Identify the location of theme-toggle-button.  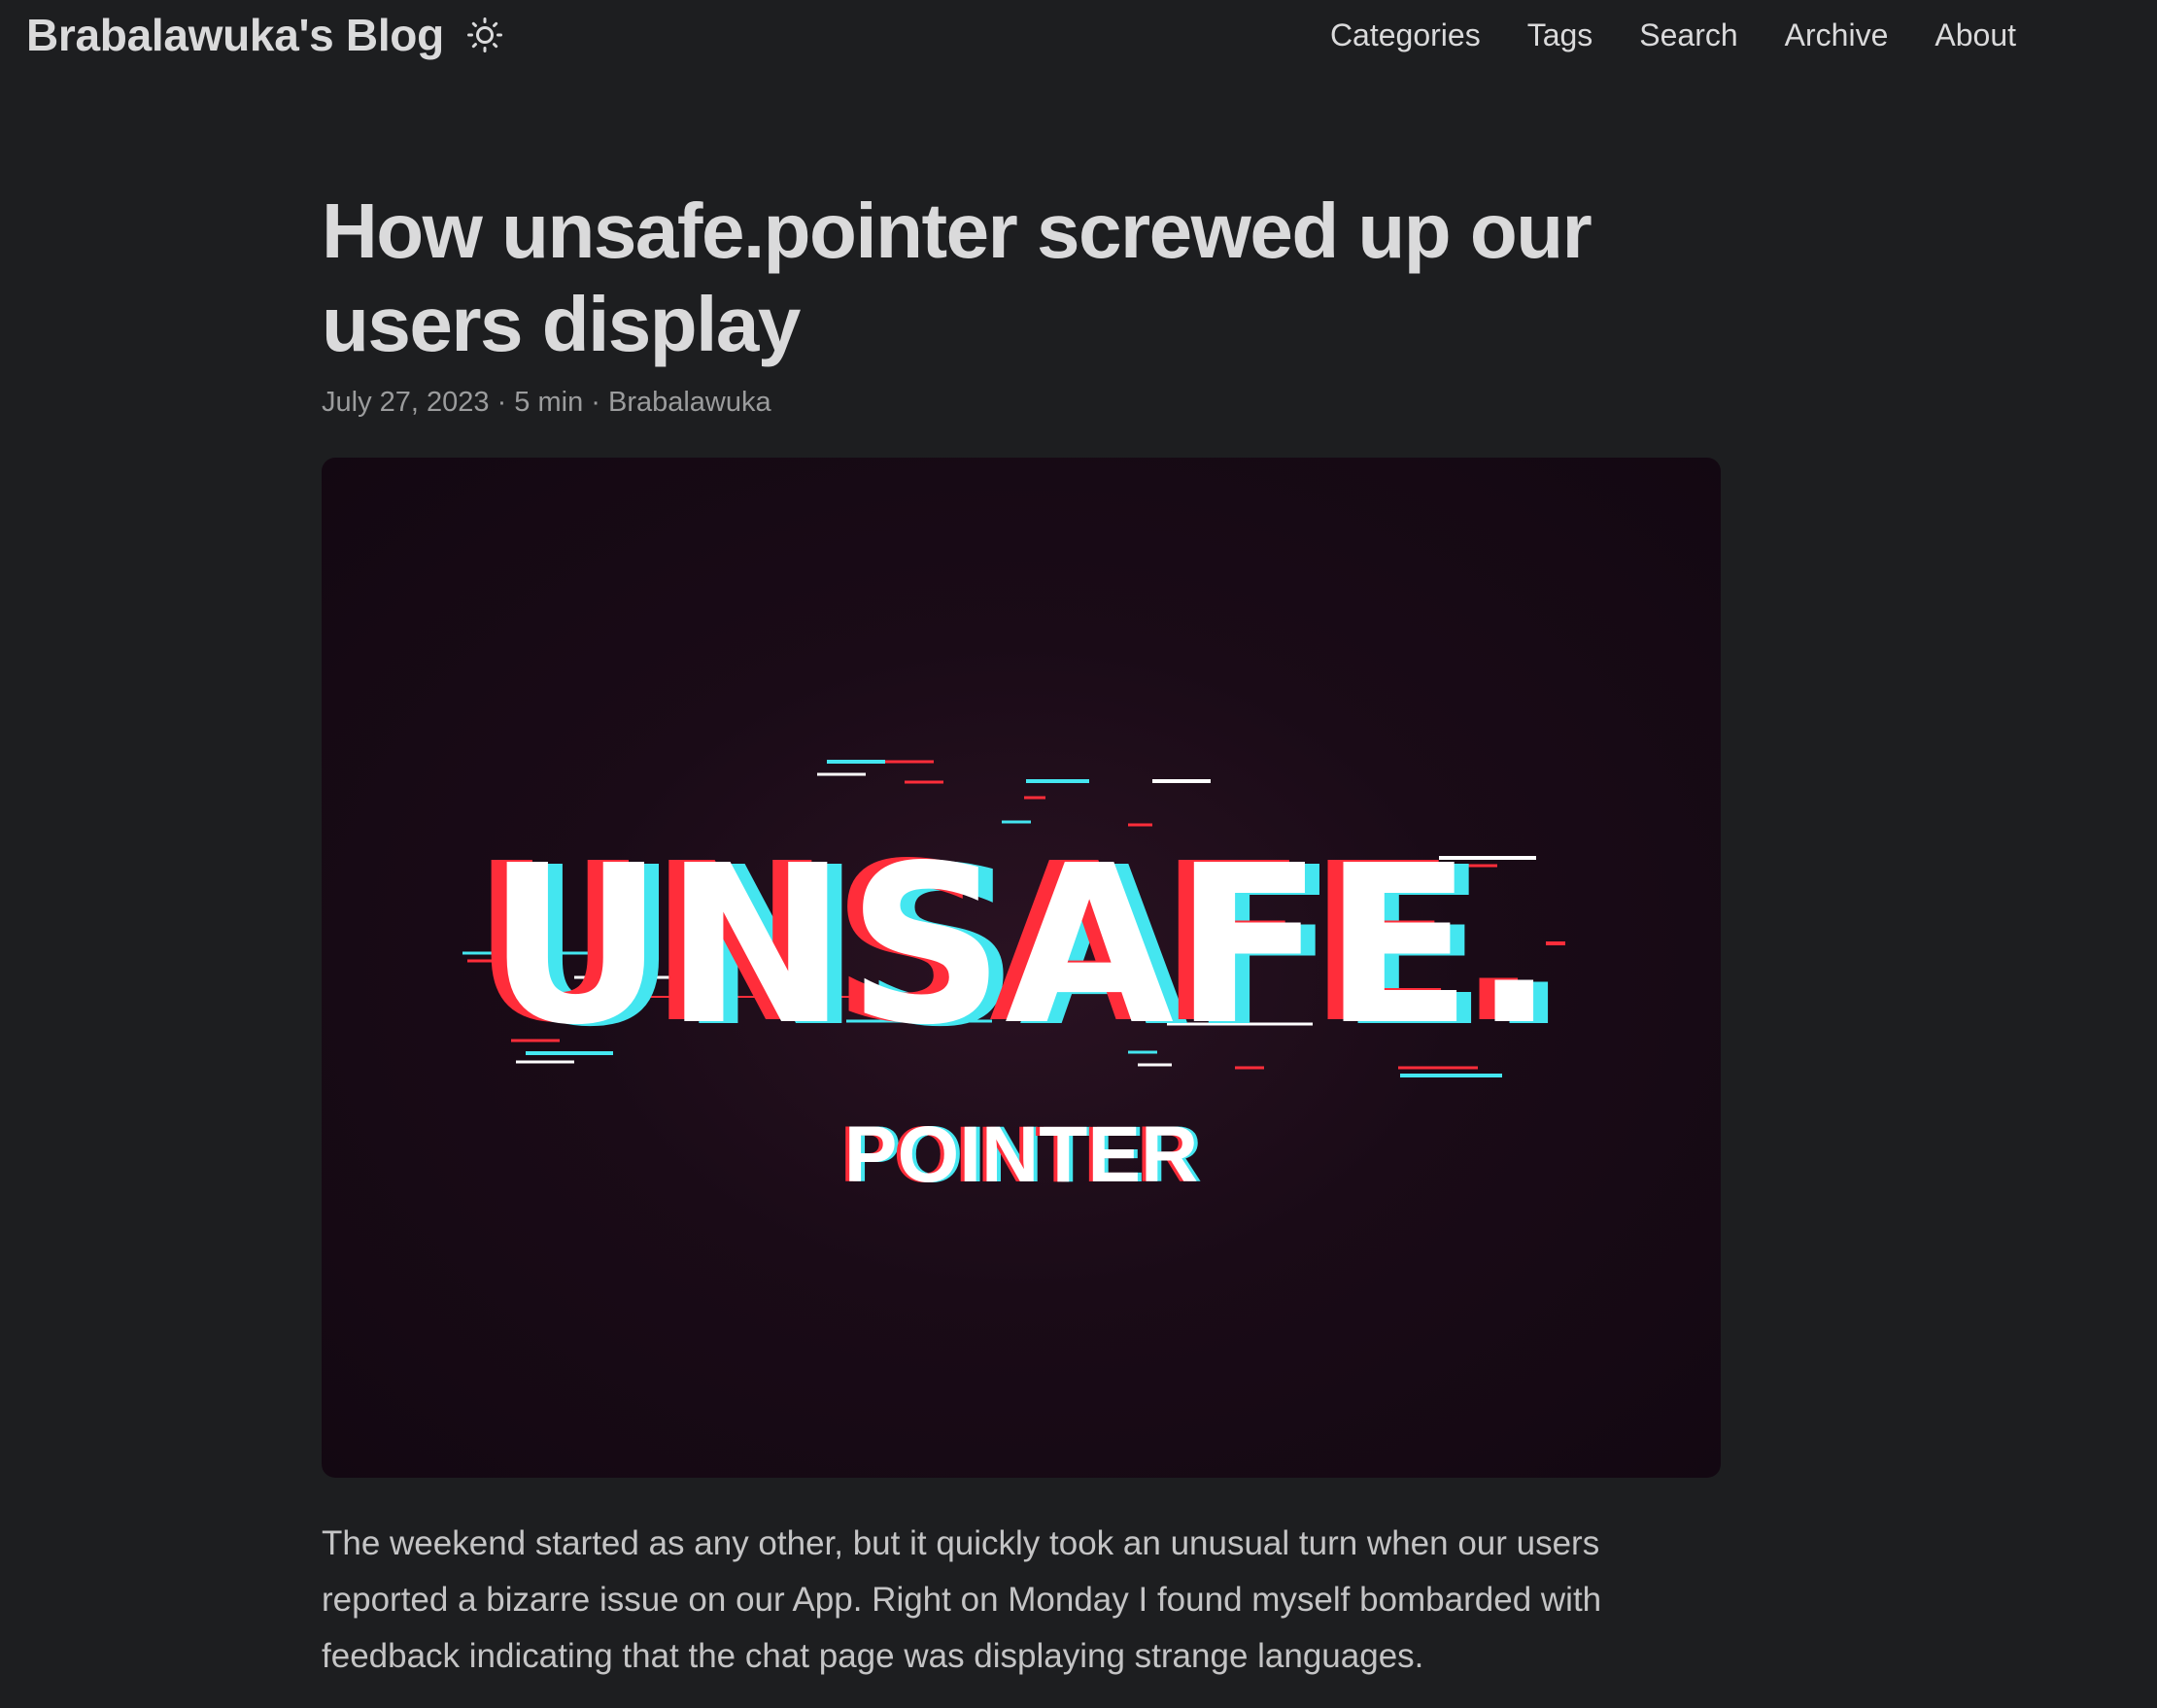
(484, 35).